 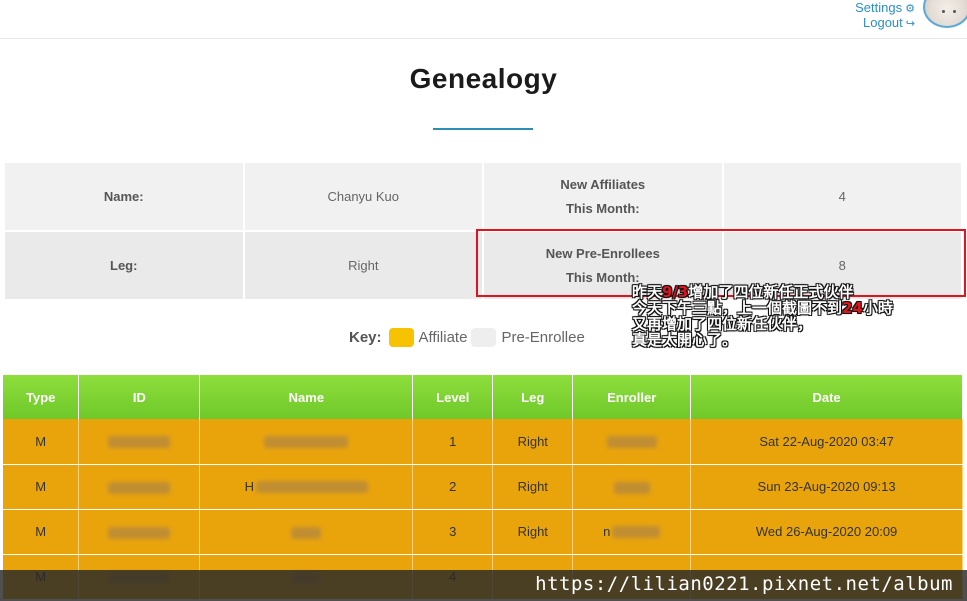 What do you see at coordinates (453, 487) in the screenshot?
I see `cell-level: 2` at bounding box center [453, 487].